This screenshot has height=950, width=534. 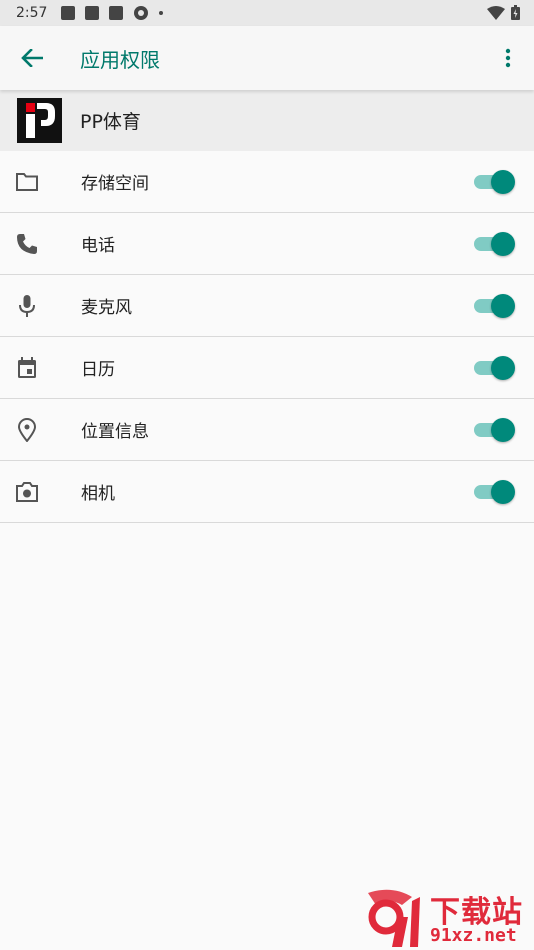 I want to click on permission-row-storage: 存储空间, so click(x=267, y=182).